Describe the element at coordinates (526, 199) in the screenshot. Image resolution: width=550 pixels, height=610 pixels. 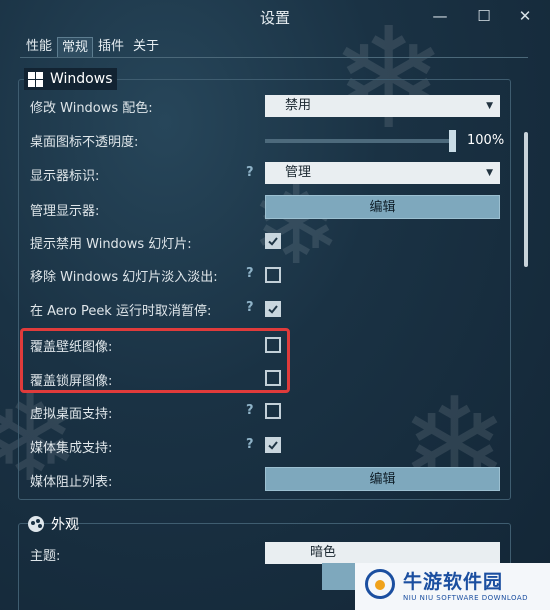
I see `scrollbar-thumb` at that location.